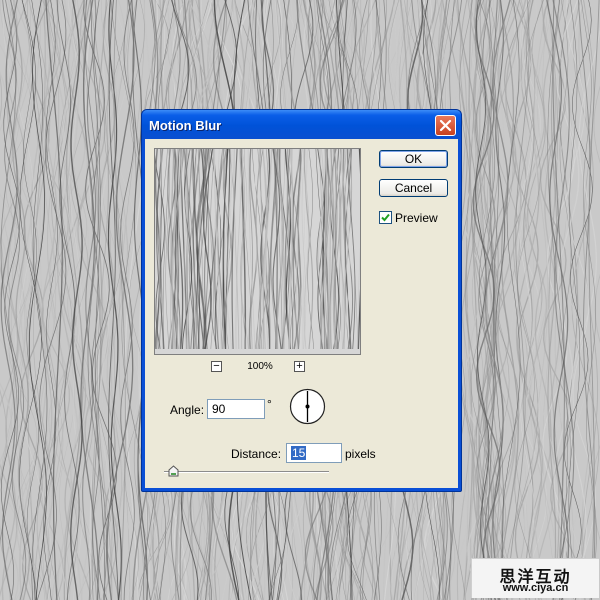 The height and width of the screenshot is (600, 600). I want to click on filter-preview, so click(257, 251).